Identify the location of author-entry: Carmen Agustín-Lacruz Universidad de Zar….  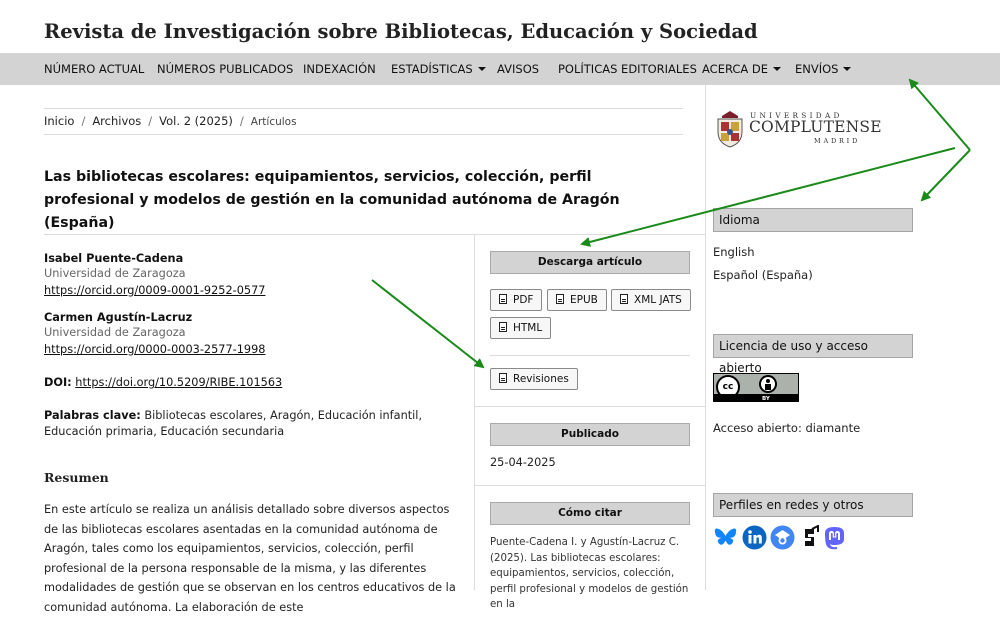
(254, 334).